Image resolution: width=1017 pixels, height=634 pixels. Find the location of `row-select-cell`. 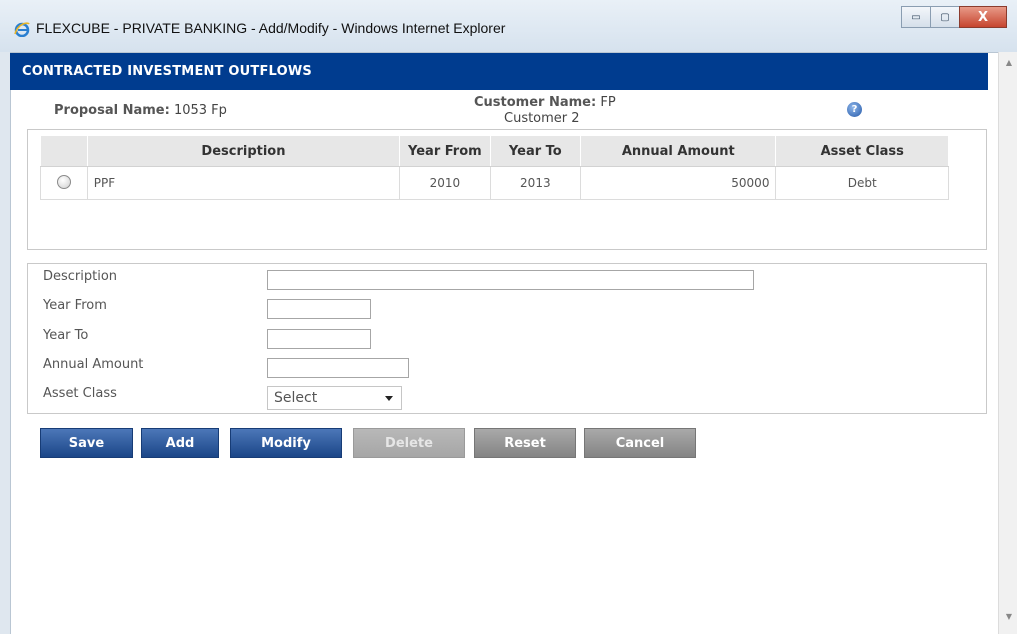

row-select-cell is located at coordinates (64, 183).